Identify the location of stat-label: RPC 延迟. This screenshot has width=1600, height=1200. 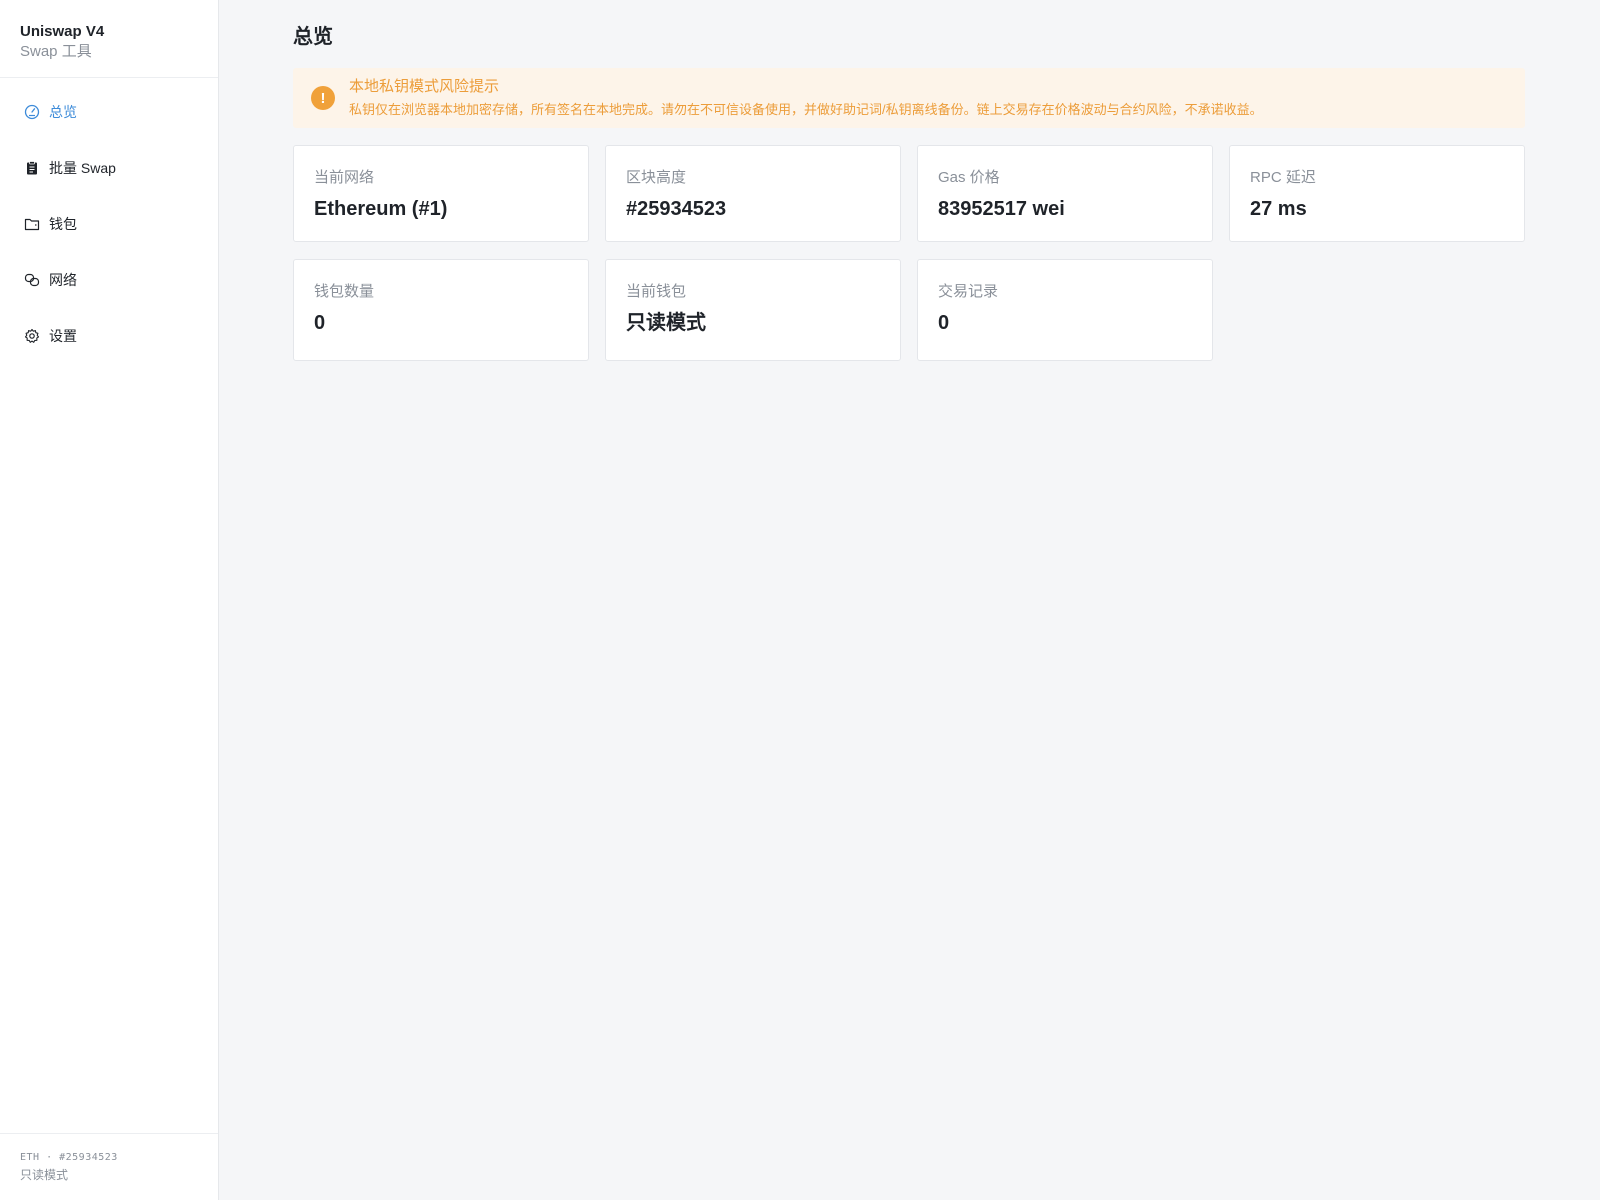
(1283, 177).